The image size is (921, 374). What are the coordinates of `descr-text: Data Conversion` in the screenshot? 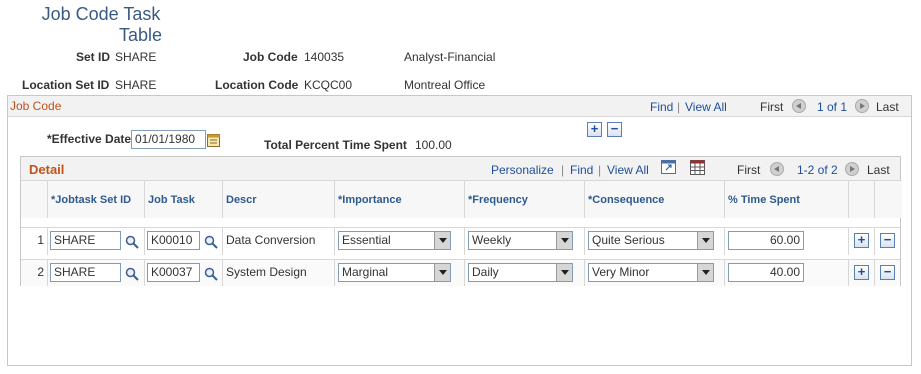 It's located at (271, 240).